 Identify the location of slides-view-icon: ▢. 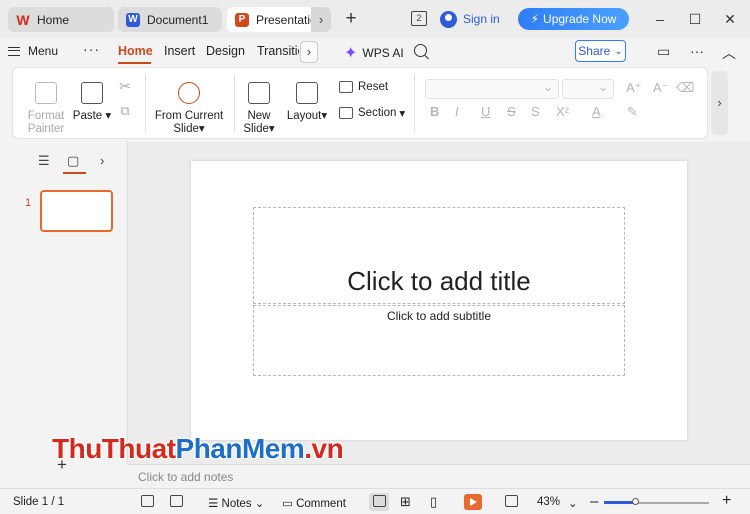
(73, 161).